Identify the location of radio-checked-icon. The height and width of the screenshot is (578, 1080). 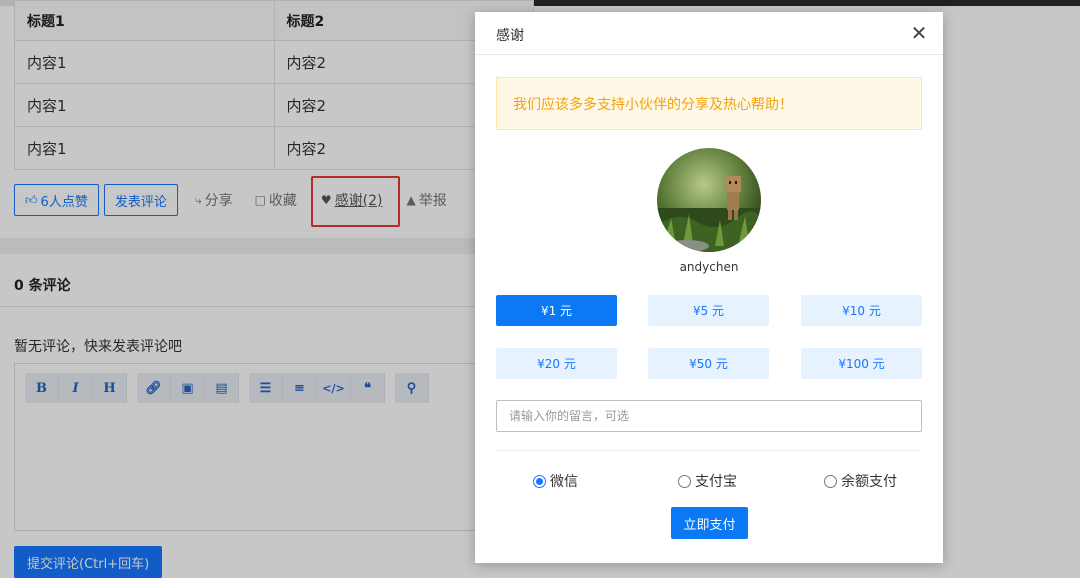
(539, 481).